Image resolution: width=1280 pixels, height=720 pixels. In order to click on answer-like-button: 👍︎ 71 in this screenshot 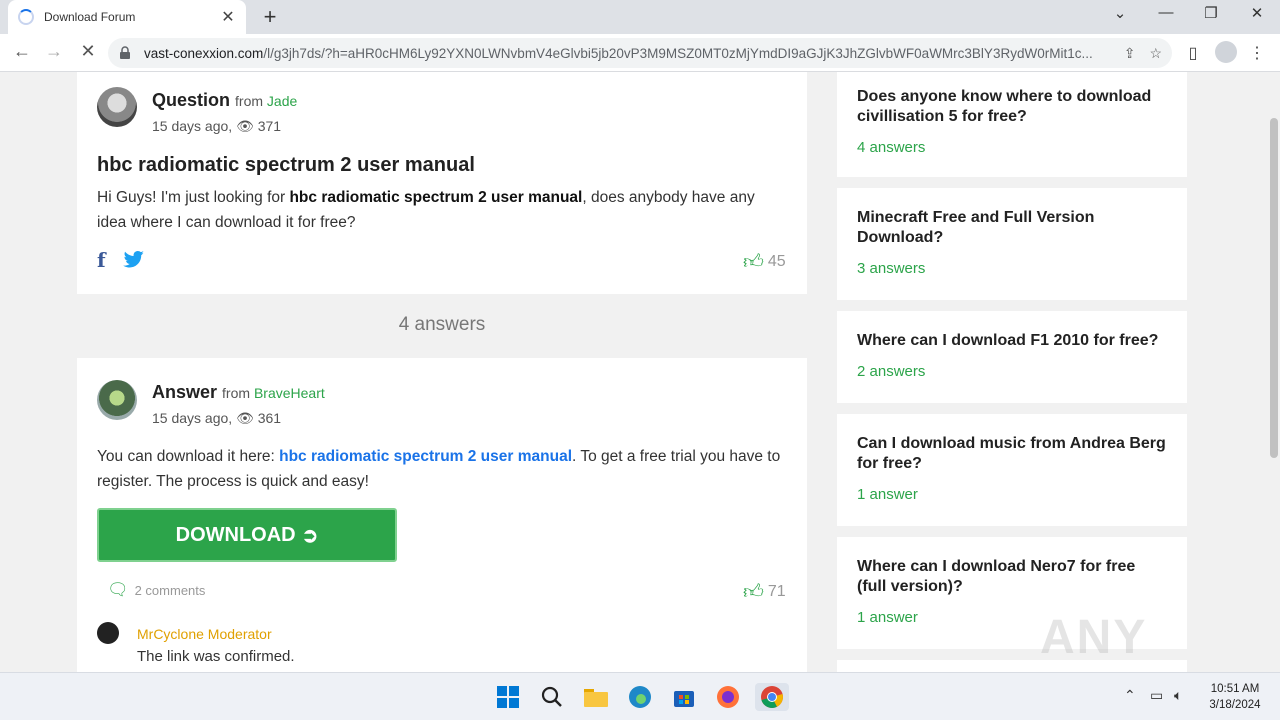, I will do `click(764, 592)`.